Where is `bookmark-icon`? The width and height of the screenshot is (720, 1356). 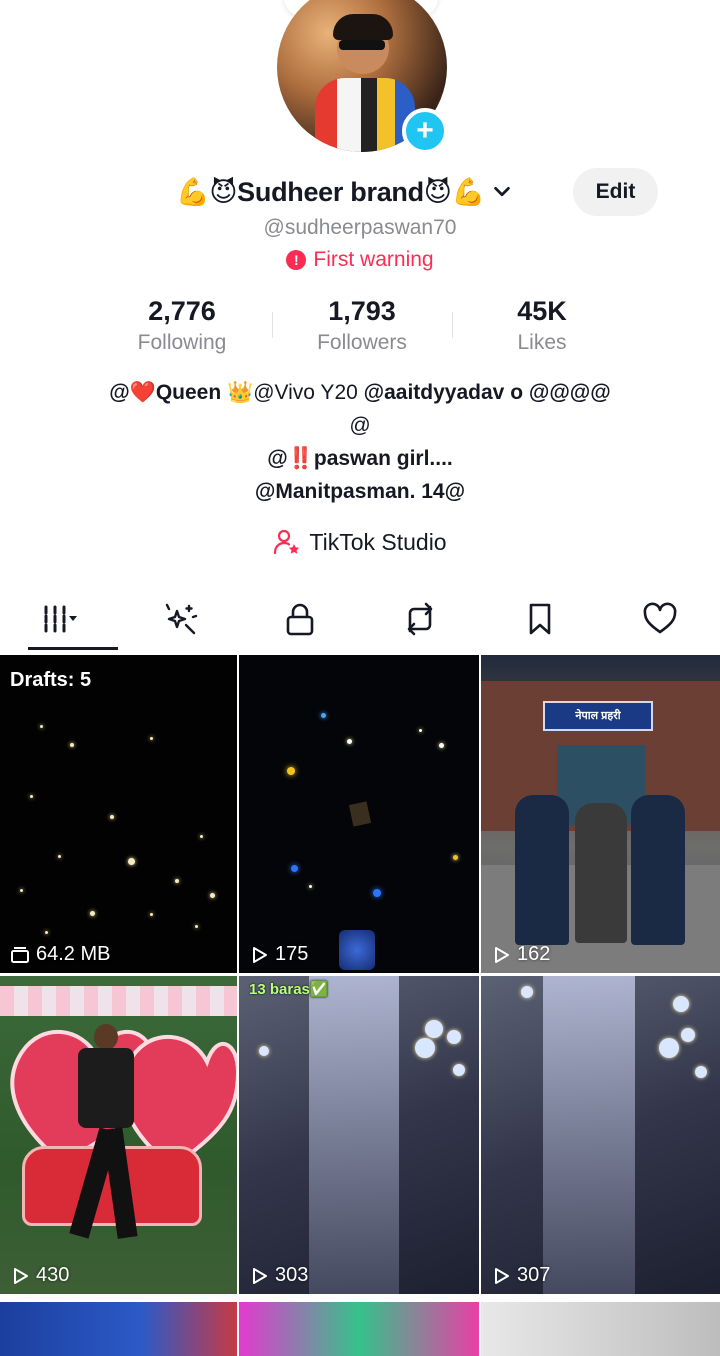
bookmark-icon is located at coordinates (540, 619).